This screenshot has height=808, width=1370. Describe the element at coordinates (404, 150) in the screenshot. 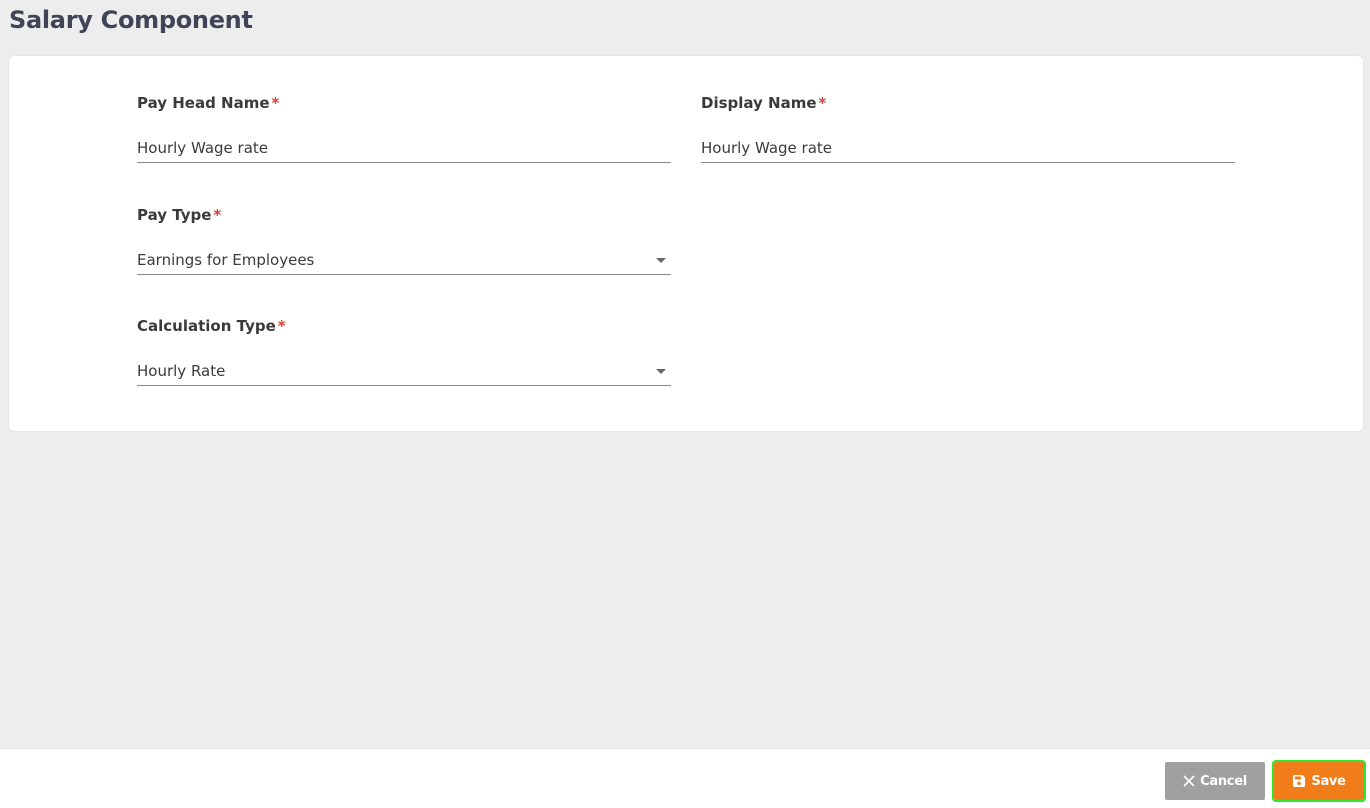

I see `pay-head-name-input: Hourly Wage rate` at that location.